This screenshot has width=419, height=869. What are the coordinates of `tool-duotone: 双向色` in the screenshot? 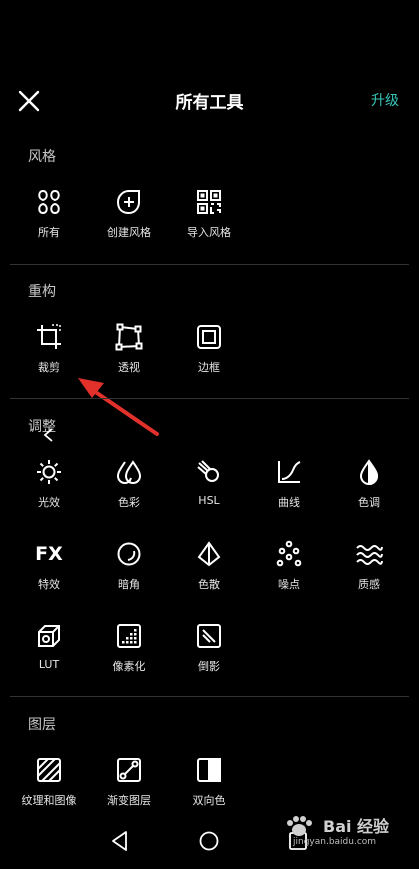 It's located at (209, 782).